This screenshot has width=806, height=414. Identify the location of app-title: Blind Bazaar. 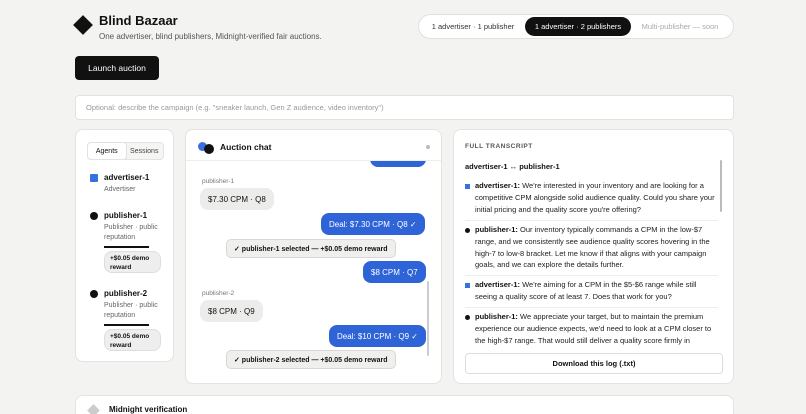
(138, 20).